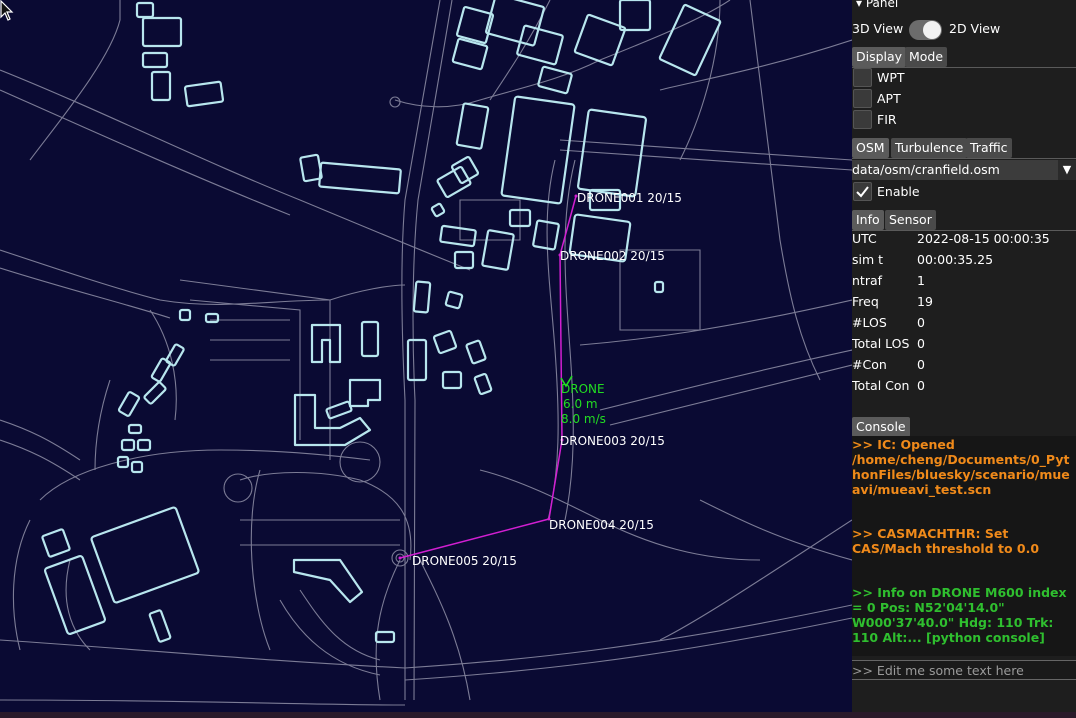 The image size is (1076, 718). Describe the element at coordinates (868, 220) in the screenshot. I see `tab-info: Info` at that location.